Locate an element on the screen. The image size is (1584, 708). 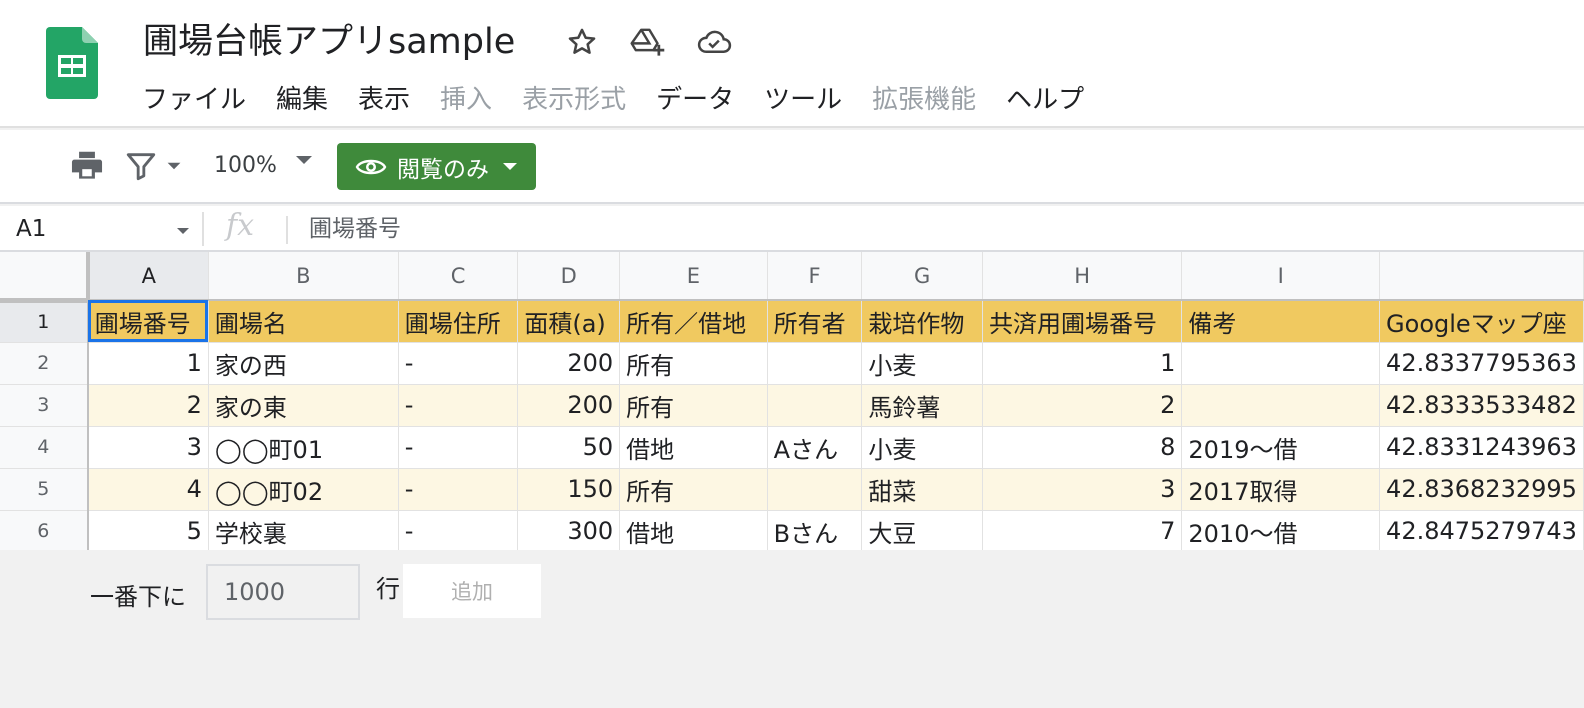
zoom-dropdown-icon is located at coordinates (304, 160).